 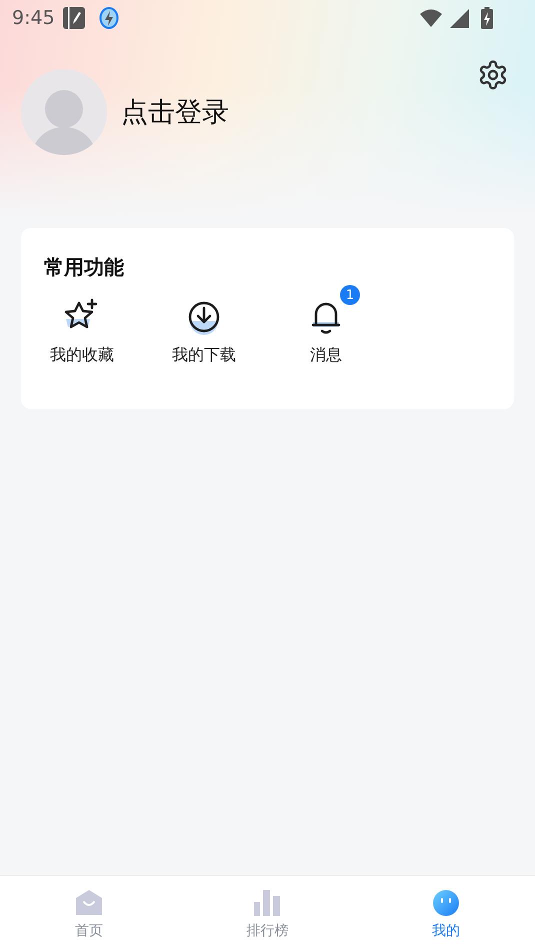 I want to click on shield-icon, so click(x=108, y=18).